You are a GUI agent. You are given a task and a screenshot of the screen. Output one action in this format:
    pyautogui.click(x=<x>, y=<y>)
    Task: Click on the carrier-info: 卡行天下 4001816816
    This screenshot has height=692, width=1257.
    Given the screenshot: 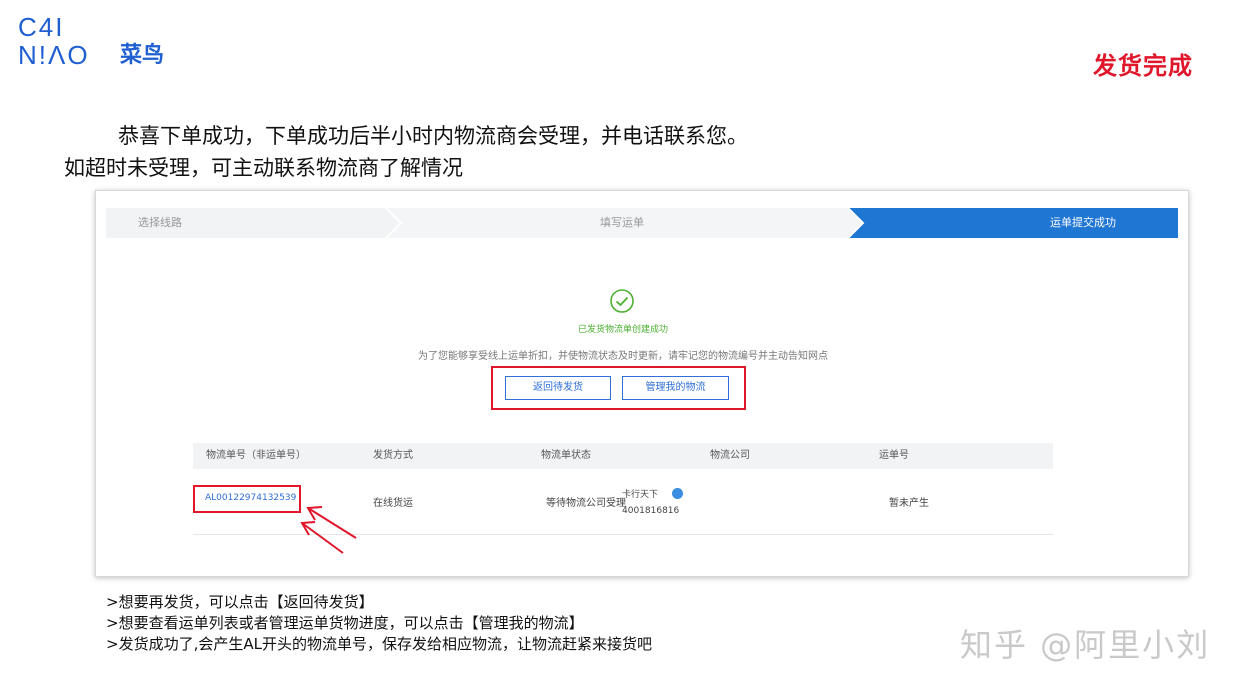 What is the action you would take?
    pyautogui.click(x=650, y=503)
    